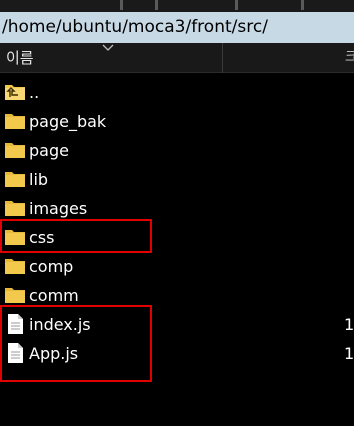 This screenshot has height=426, width=354. What do you see at coordinates (177, 6) in the screenshot?
I see `toolbar-strip` at bounding box center [177, 6].